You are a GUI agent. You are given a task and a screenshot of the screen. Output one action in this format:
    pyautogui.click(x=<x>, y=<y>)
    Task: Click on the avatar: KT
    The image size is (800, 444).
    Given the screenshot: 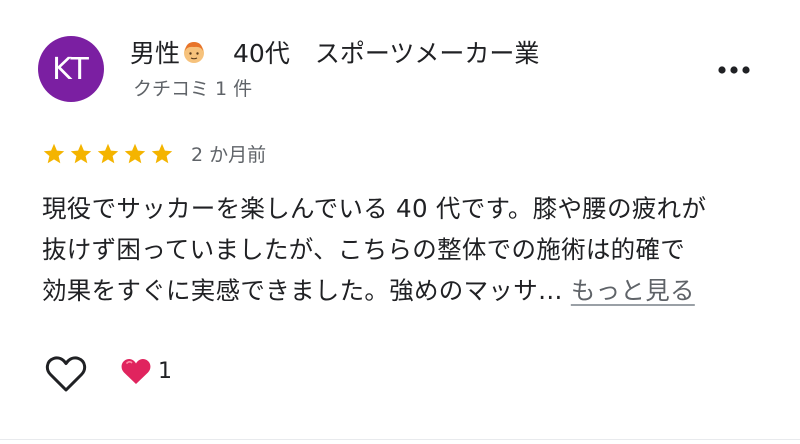 What is the action you would take?
    pyautogui.click(x=71, y=69)
    